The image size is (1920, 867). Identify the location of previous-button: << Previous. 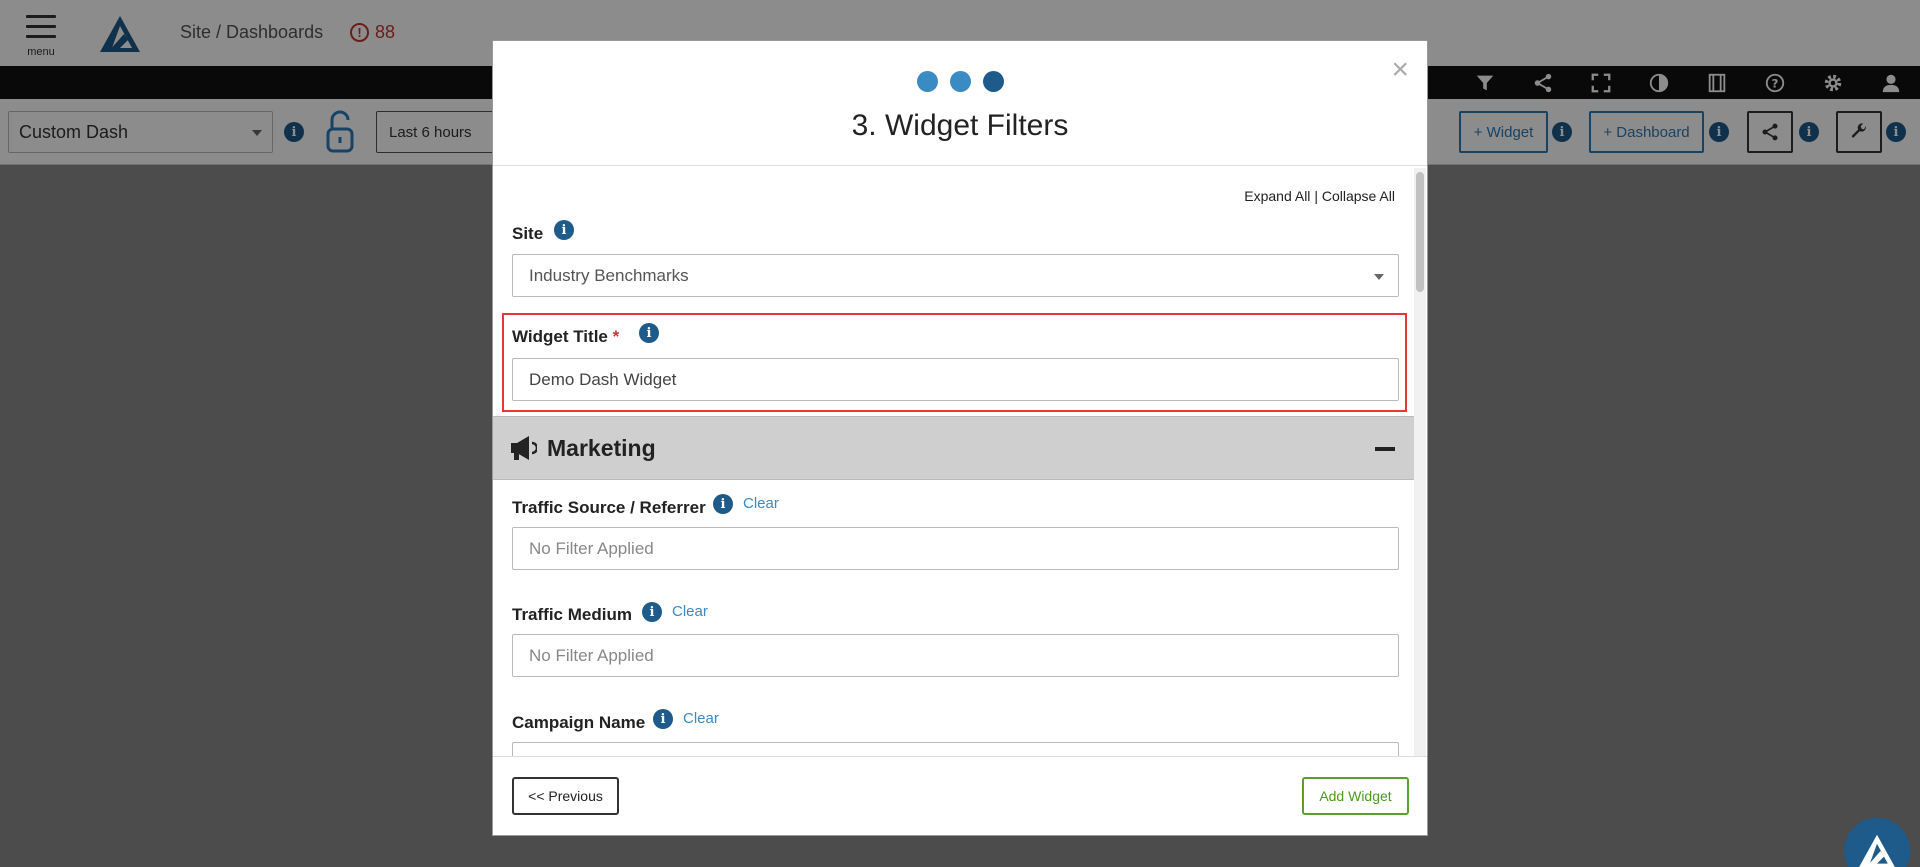
(565, 796).